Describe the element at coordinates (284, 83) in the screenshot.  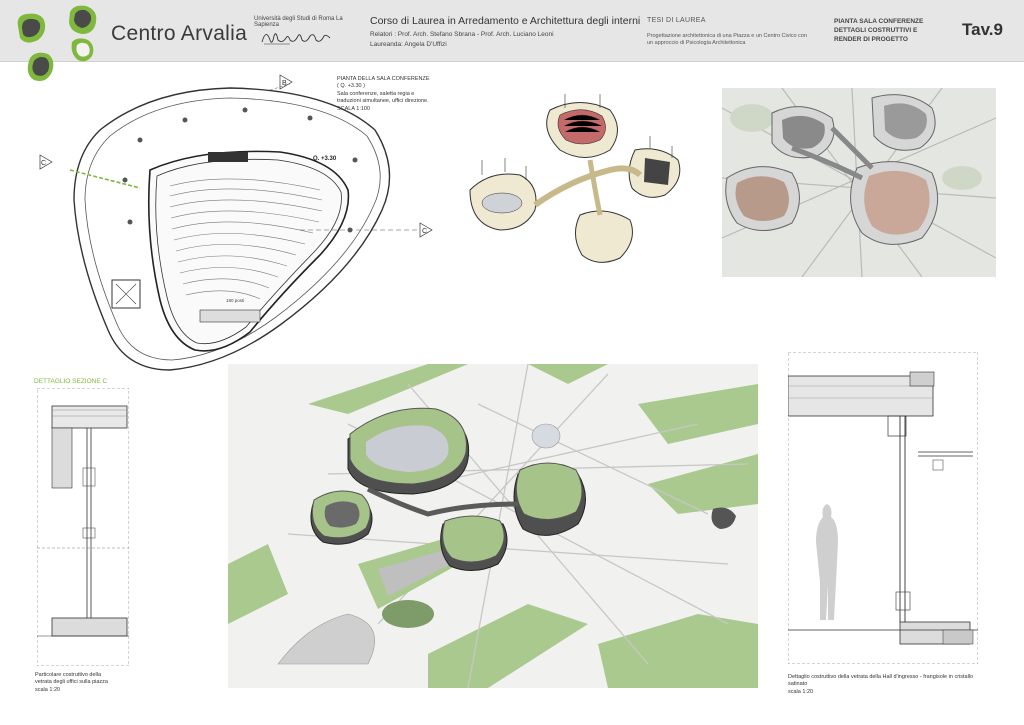
I see `svg-text: B` at that location.